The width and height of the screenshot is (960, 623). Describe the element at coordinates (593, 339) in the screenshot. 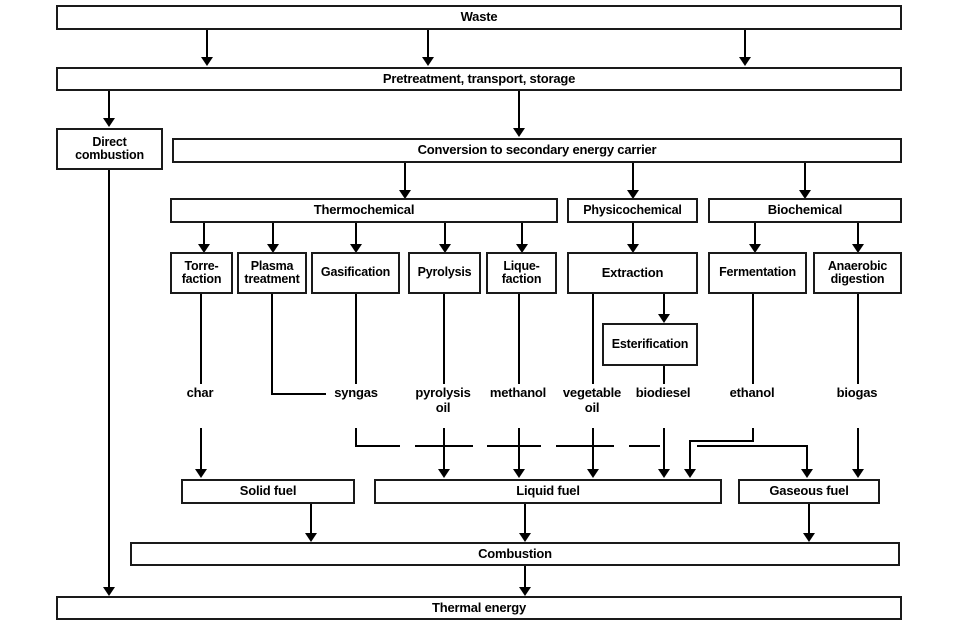

I see `edge-extraction-to-vegetable-oil` at that location.